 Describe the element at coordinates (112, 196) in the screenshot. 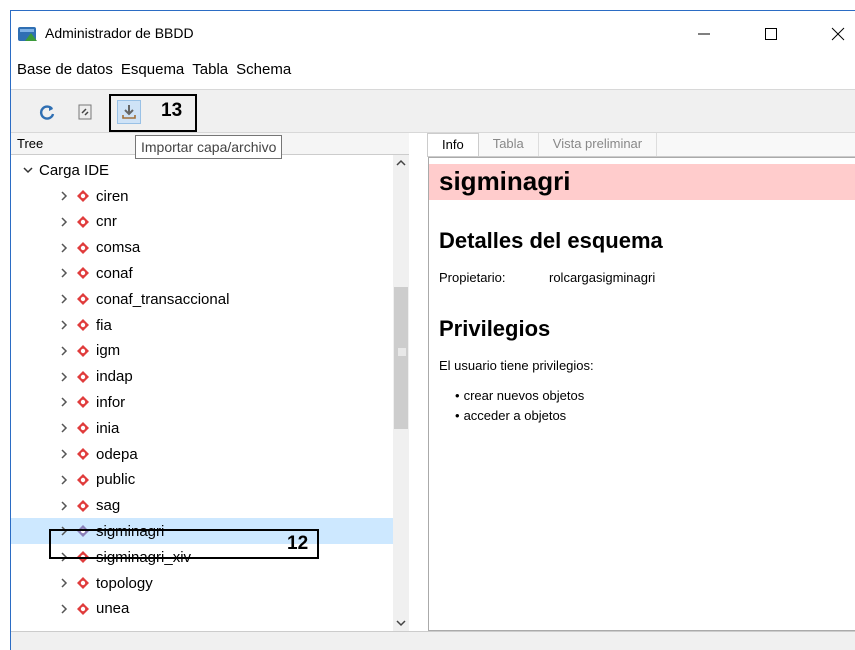

I see `tree-item-label: ciren` at that location.